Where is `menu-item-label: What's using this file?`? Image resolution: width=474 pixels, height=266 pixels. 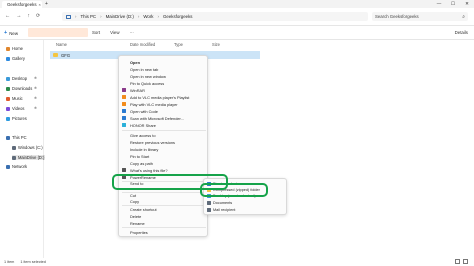
menu-item-label: What's using this file? is located at coordinates (149, 170).